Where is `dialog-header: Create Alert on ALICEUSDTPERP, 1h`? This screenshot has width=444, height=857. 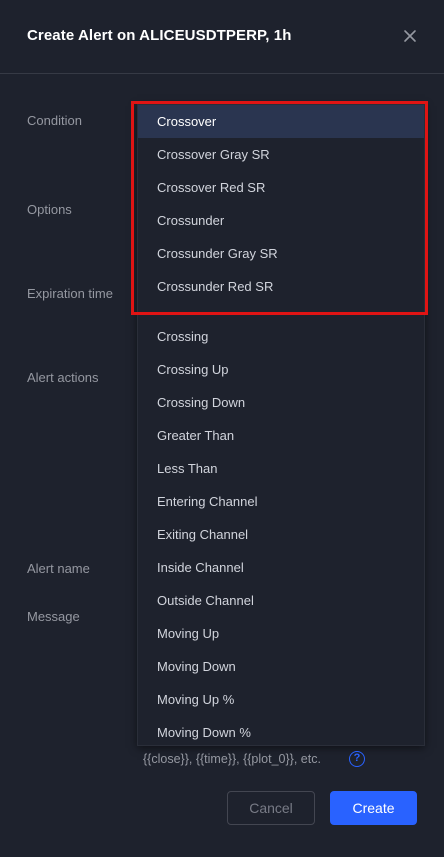
dialog-header: Create Alert on ALICEUSDTPERP, 1h is located at coordinates (222, 37).